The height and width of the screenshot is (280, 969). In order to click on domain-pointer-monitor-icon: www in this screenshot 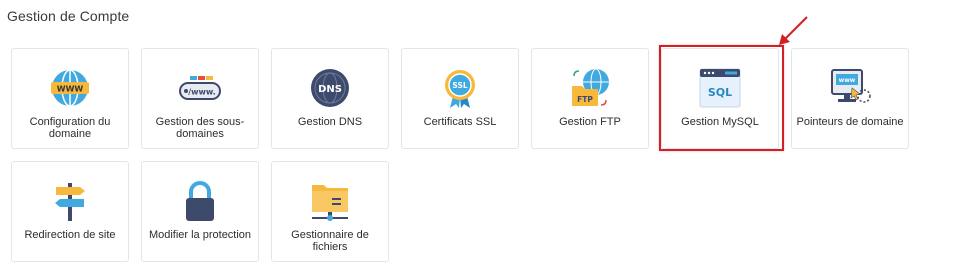, I will do `click(850, 88)`.